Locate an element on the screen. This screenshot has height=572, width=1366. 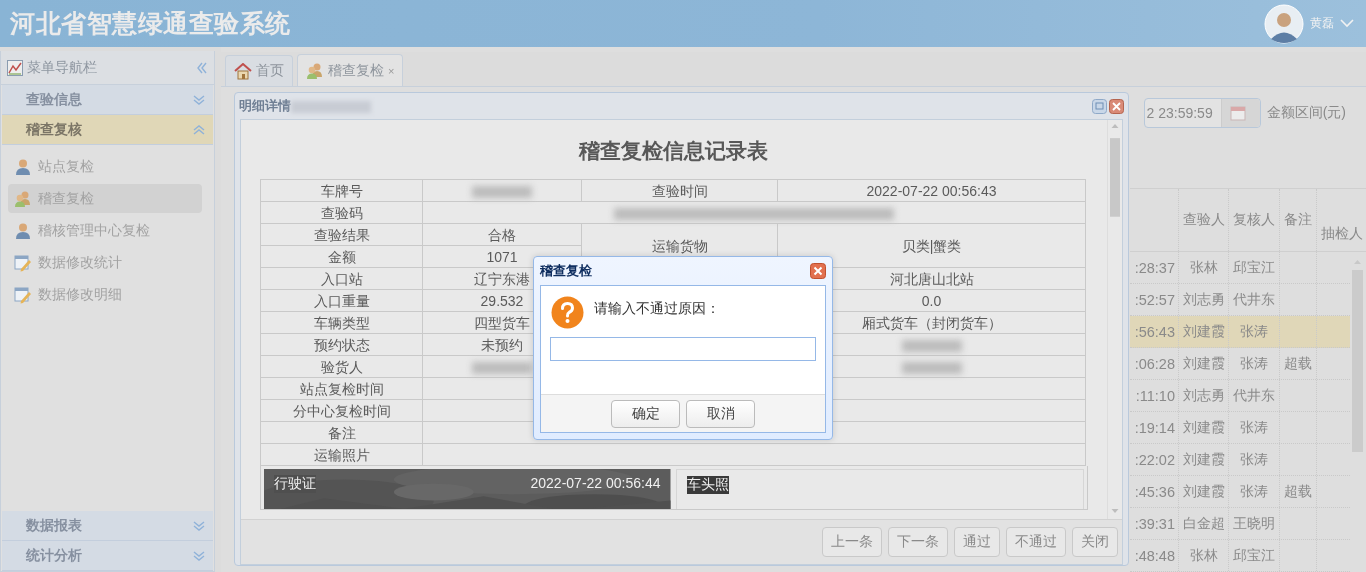
field-label: 金额 is located at coordinates (341, 256).